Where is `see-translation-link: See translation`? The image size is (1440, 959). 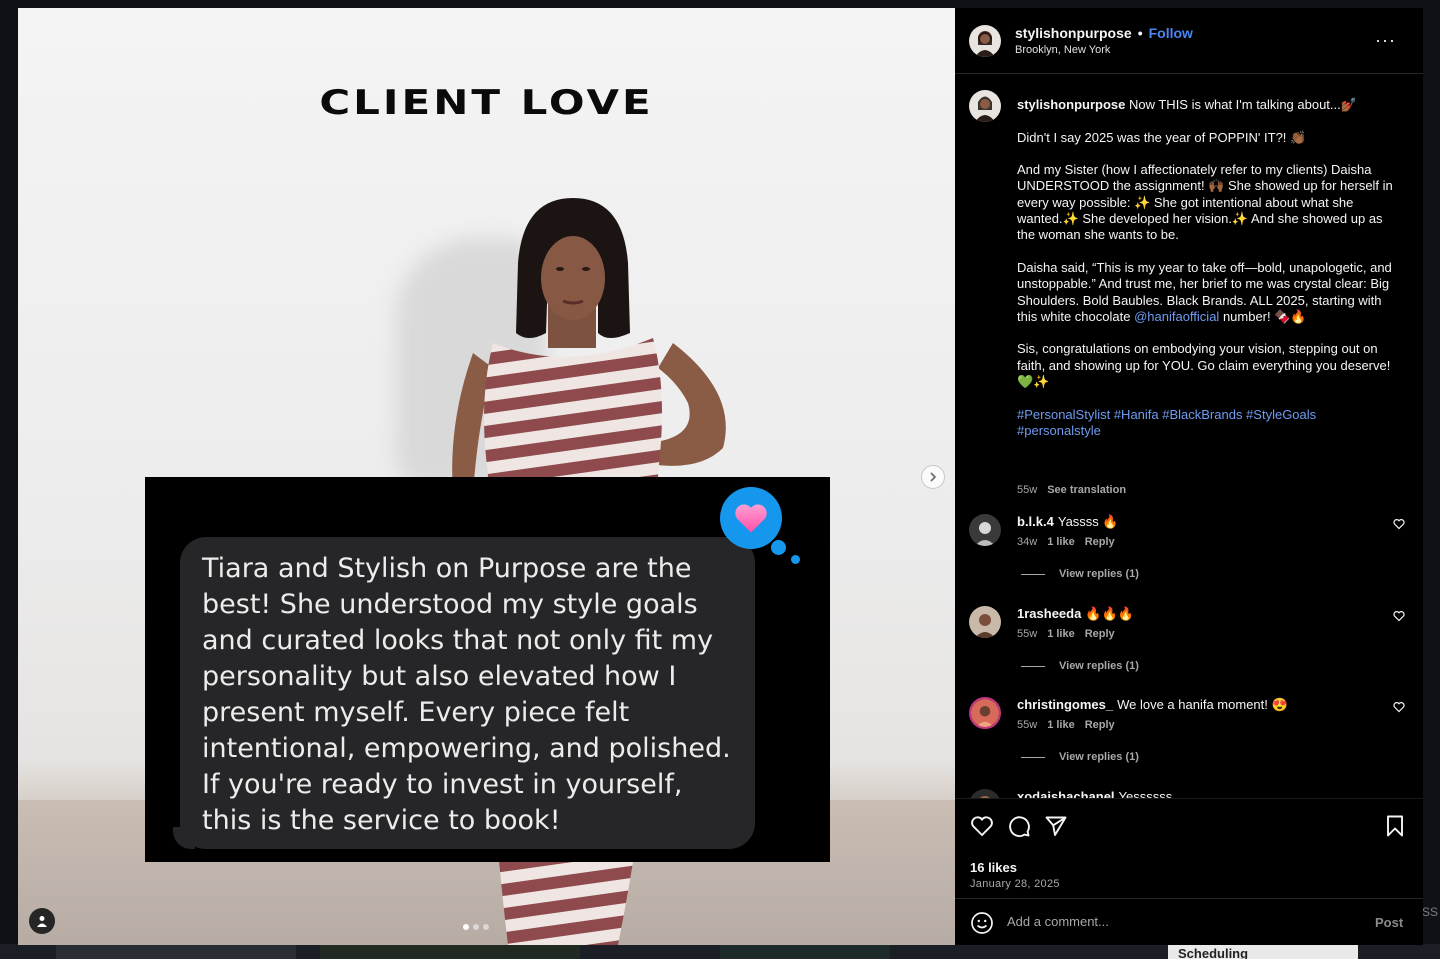 see-translation-link: See translation is located at coordinates (1086, 490).